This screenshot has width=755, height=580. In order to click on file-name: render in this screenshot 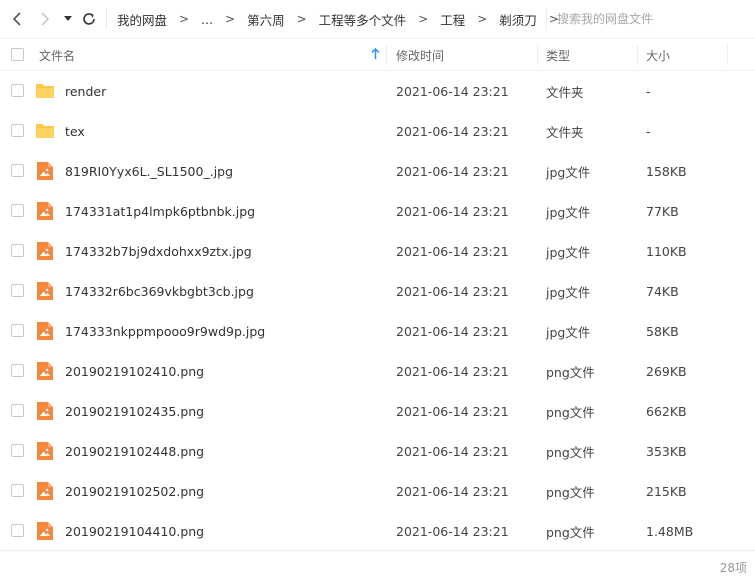, I will do `click(85, 91)`.